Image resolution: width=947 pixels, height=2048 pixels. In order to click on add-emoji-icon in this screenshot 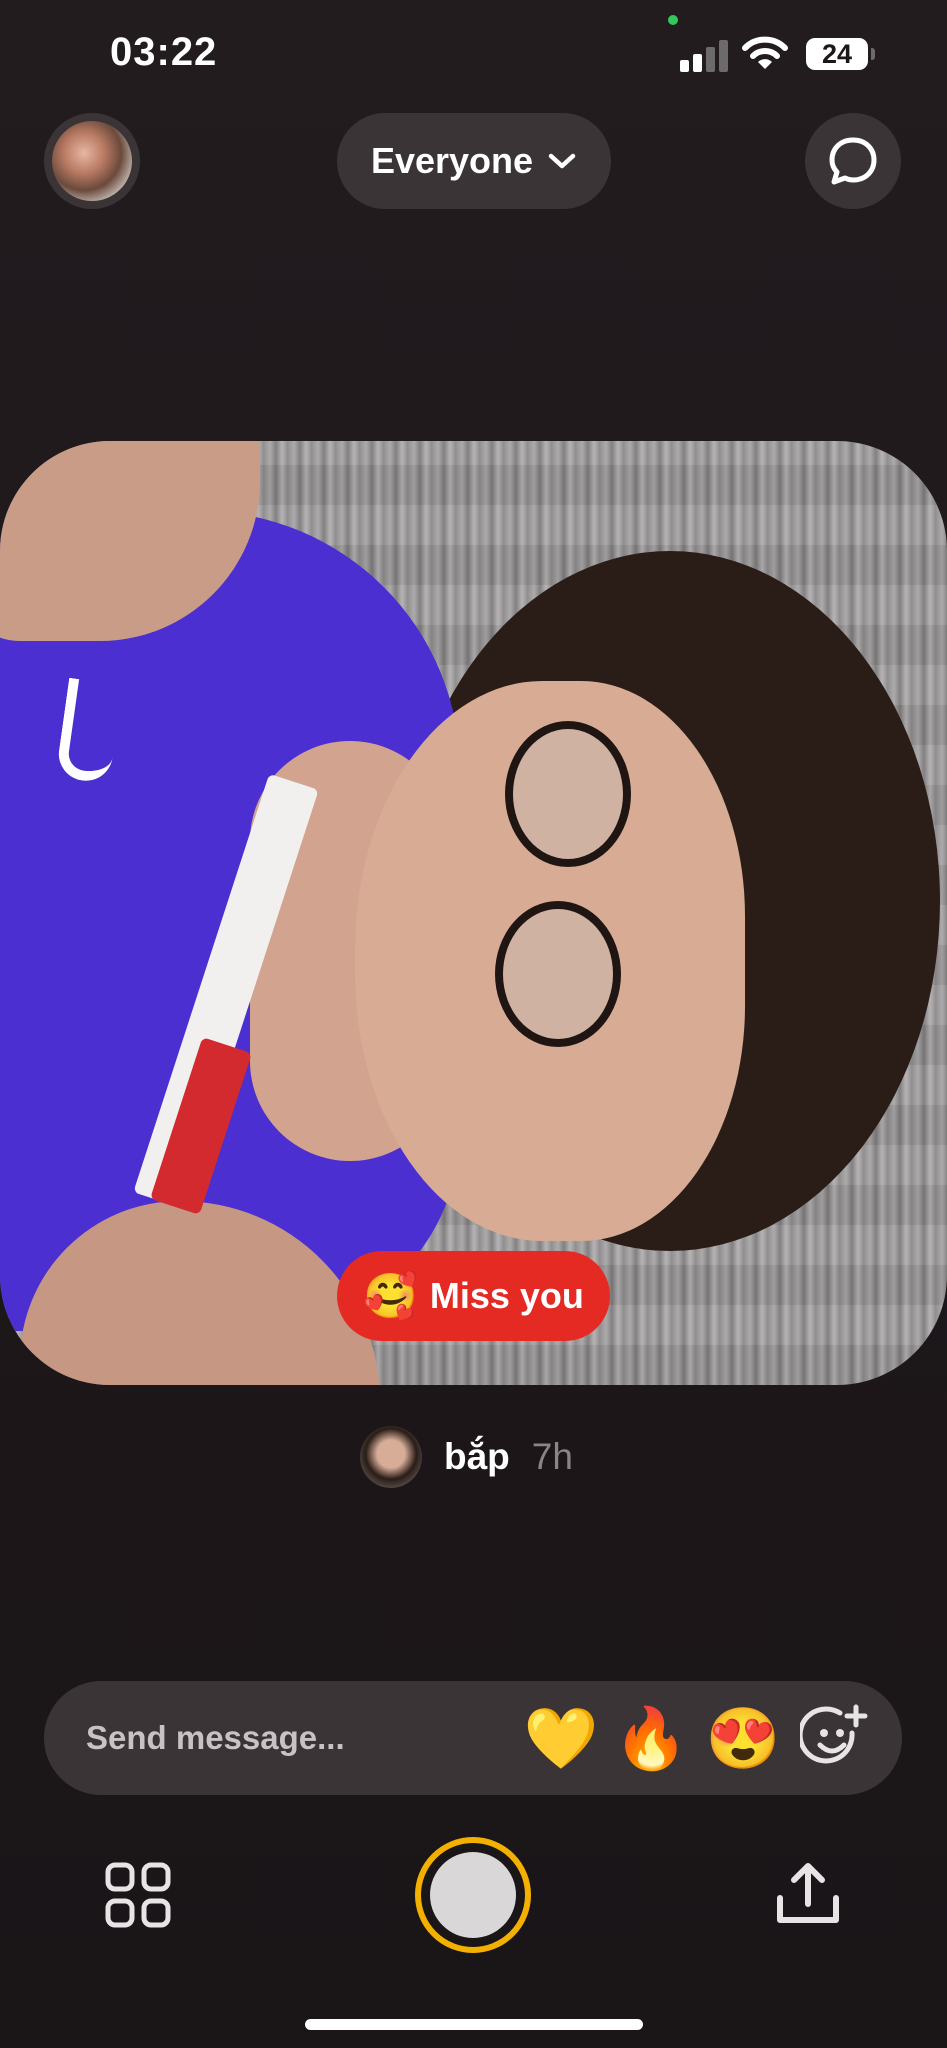, I will do `click(835, 1738)`.